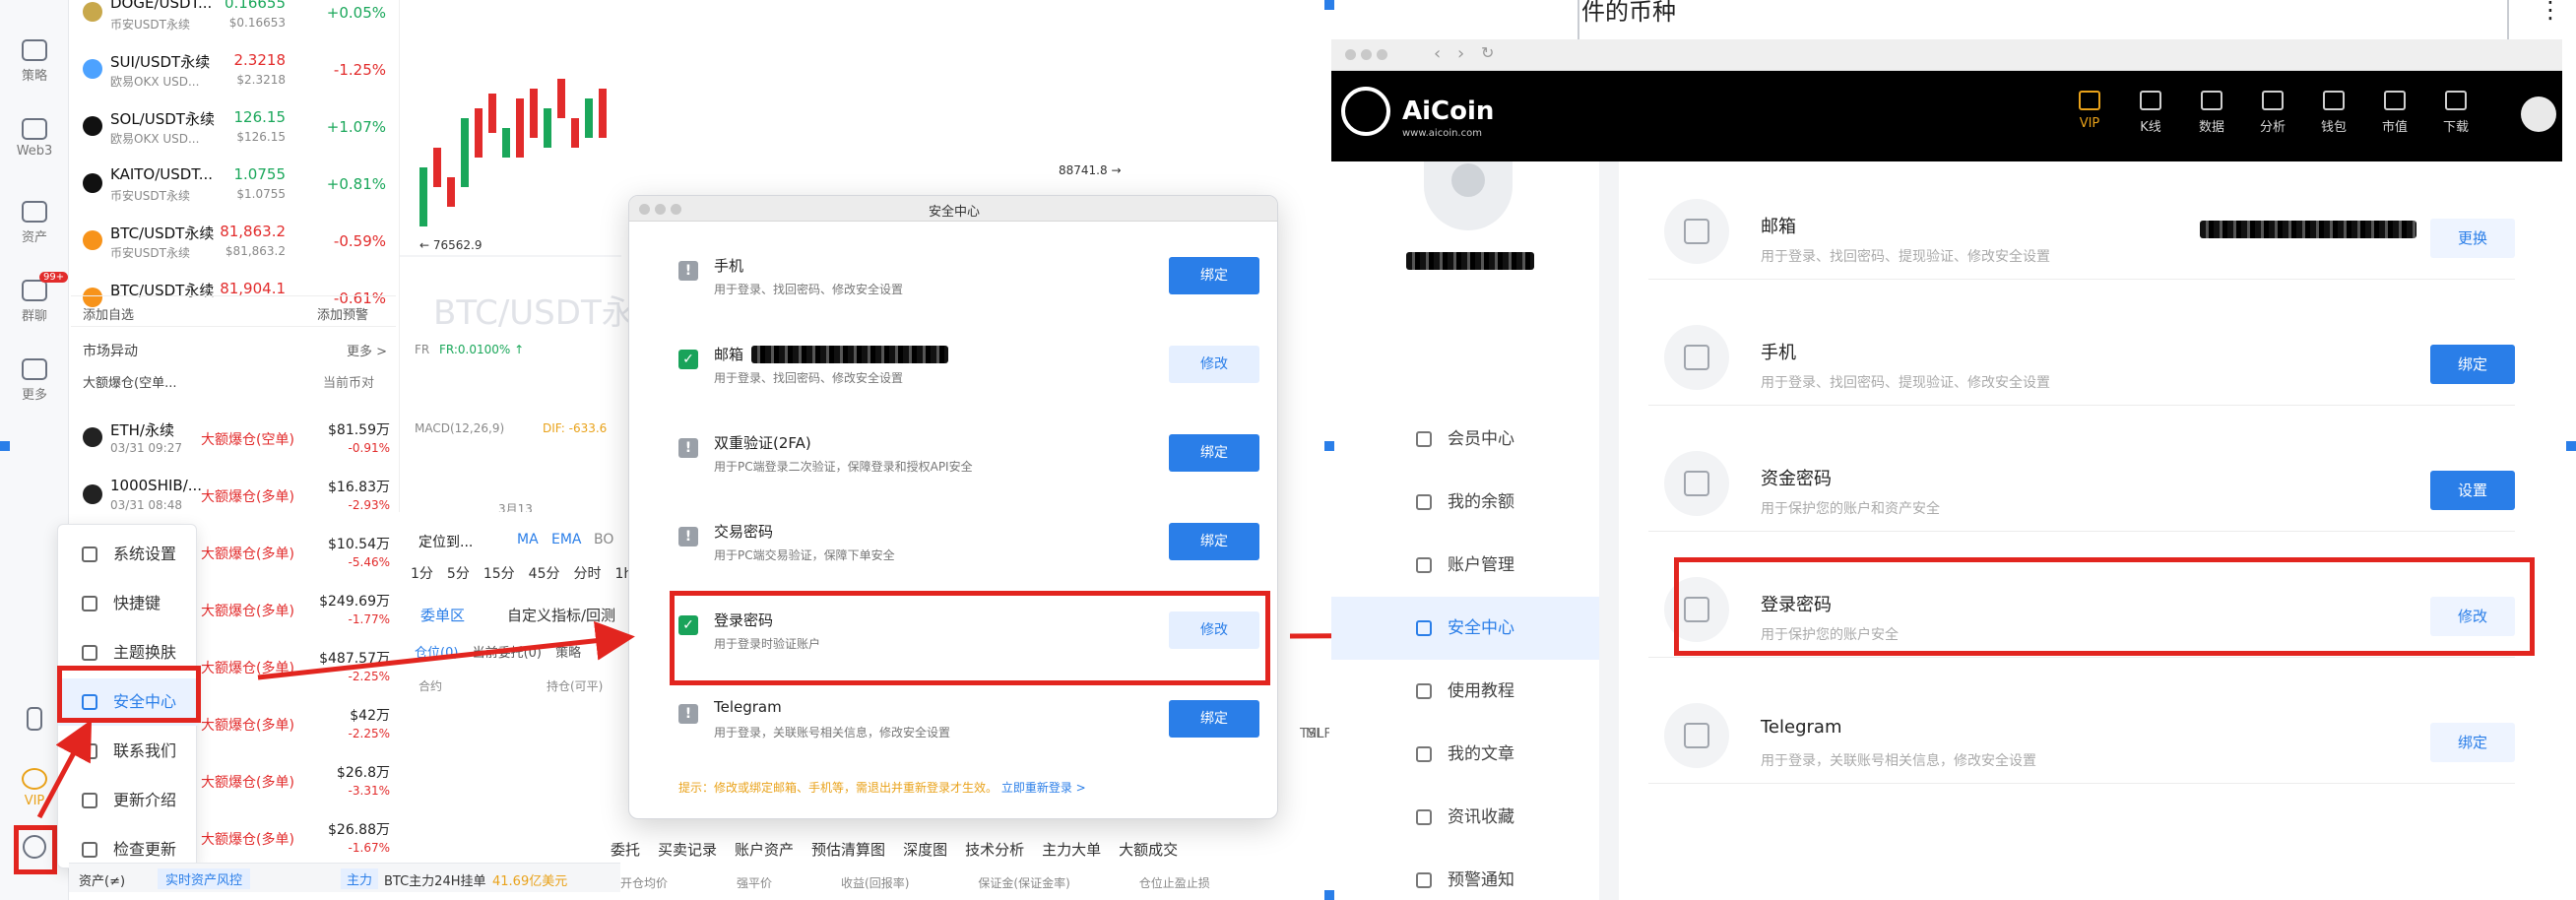  Describe the element at coordinates (1801, 727) in the screenshot. I see `row-title: Telegram` at that location.